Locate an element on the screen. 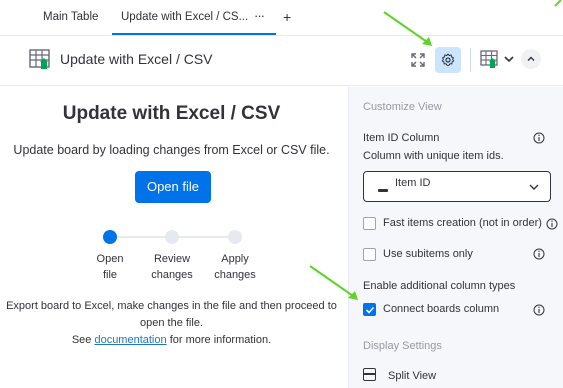 The height and width of the screenshot is (388, 563). split-view-icon is located at coordinates (369, 374).